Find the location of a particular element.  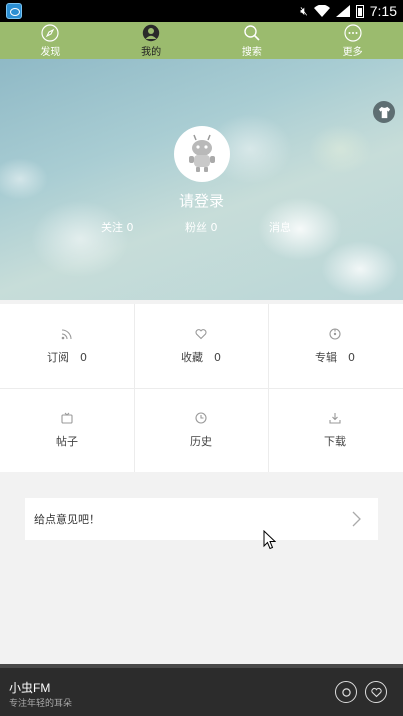

tab-label: 搜索 is located at coordinates (251, 52).